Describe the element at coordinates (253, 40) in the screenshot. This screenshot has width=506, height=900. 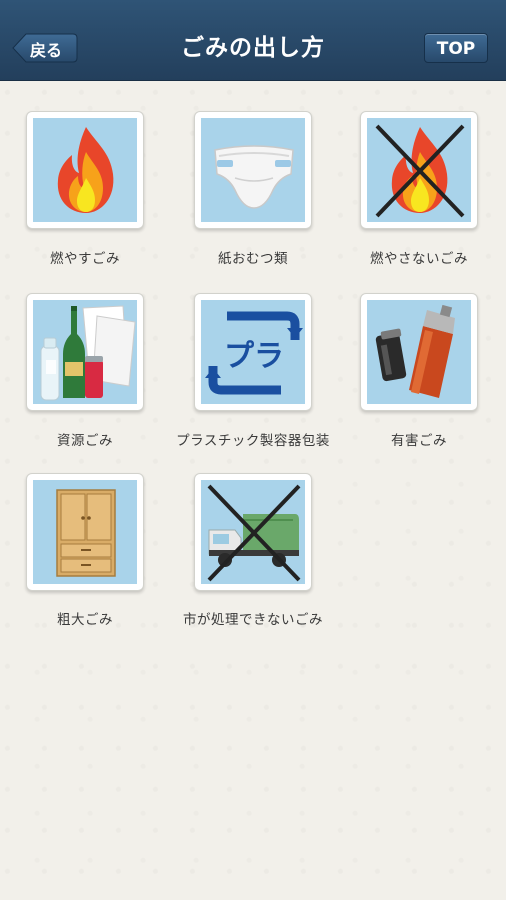
I see `nav-bar: 戻る ごみの出し方 TOP` at that location.